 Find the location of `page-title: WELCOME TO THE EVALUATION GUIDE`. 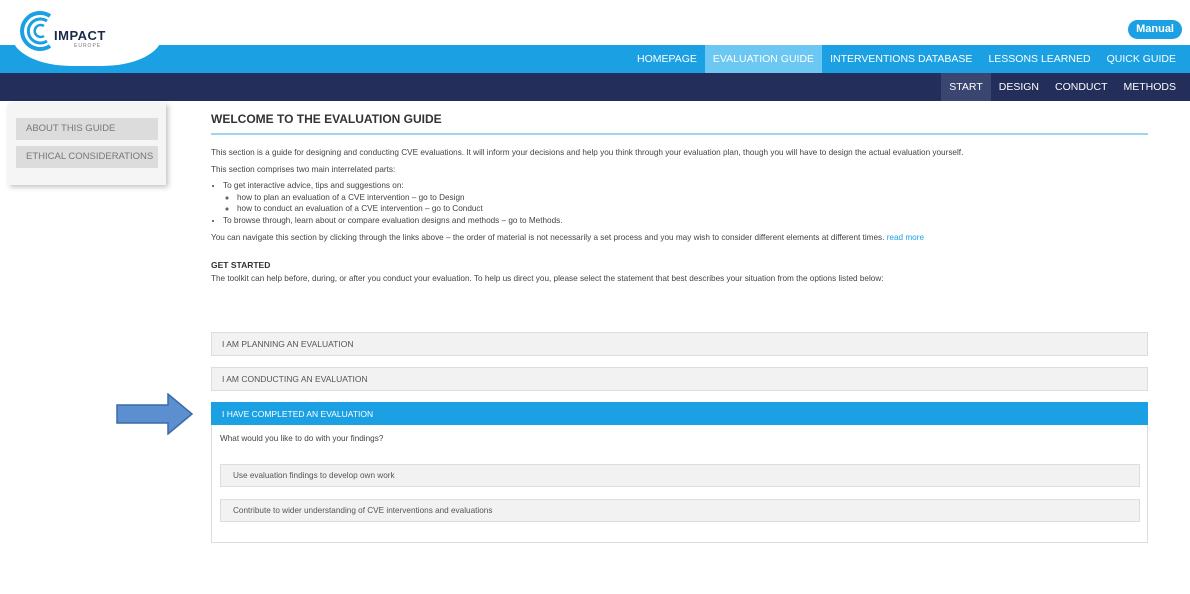

page-title: WELCOME TO THE EVALUATION GUIDE is located at coordinates (679, 123).